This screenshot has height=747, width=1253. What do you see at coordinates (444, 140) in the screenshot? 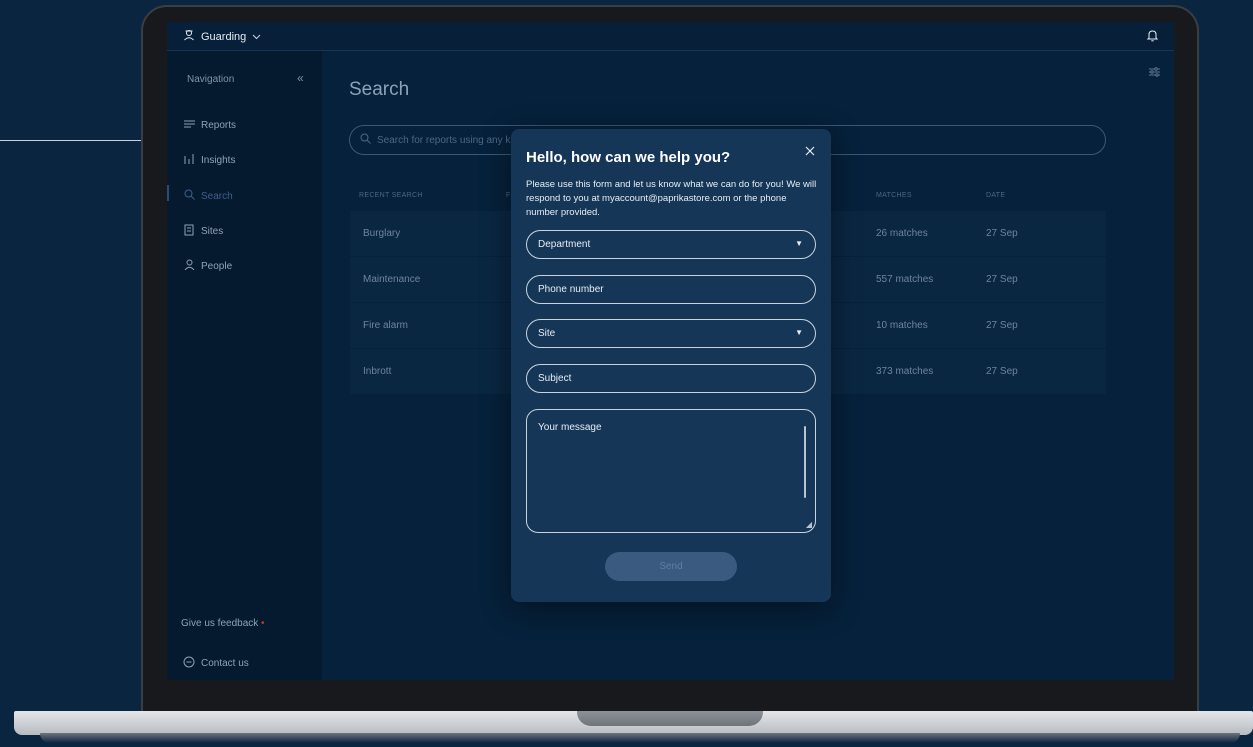
I see `search-placeholder: Search for reports using any k` at bounding box center [444, 140].